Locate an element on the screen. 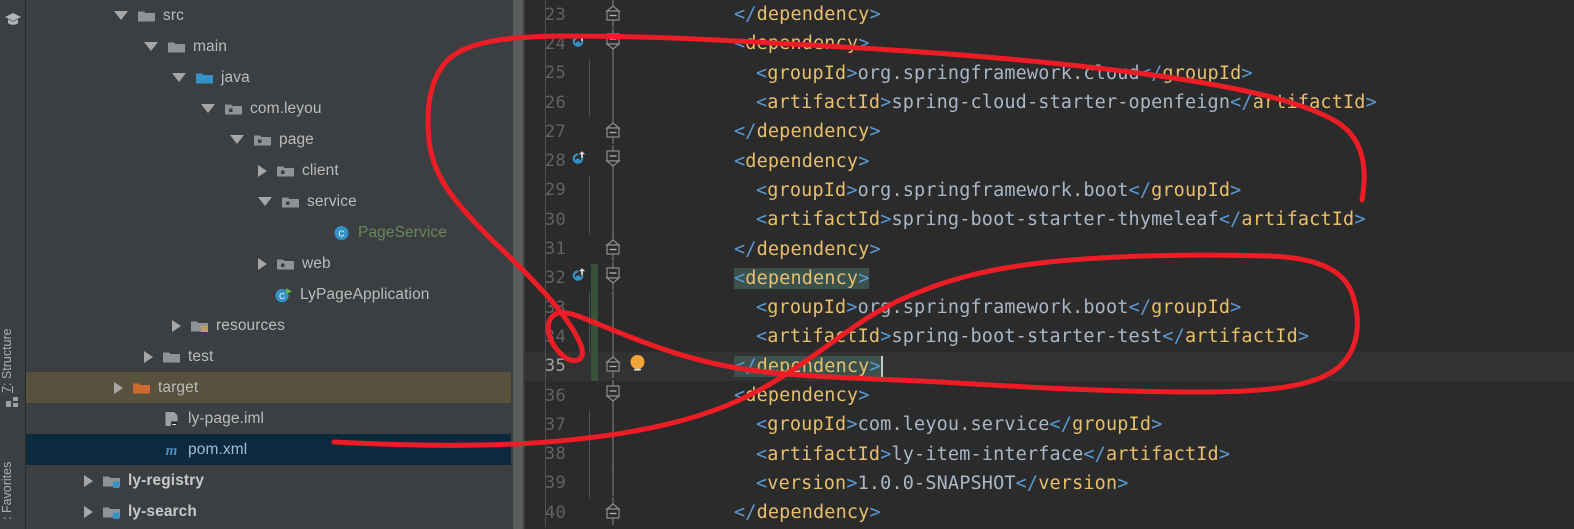 The height and width of the screenshot is (529, 1574). scrollbar-thumb is located at coordinates (518, 264).